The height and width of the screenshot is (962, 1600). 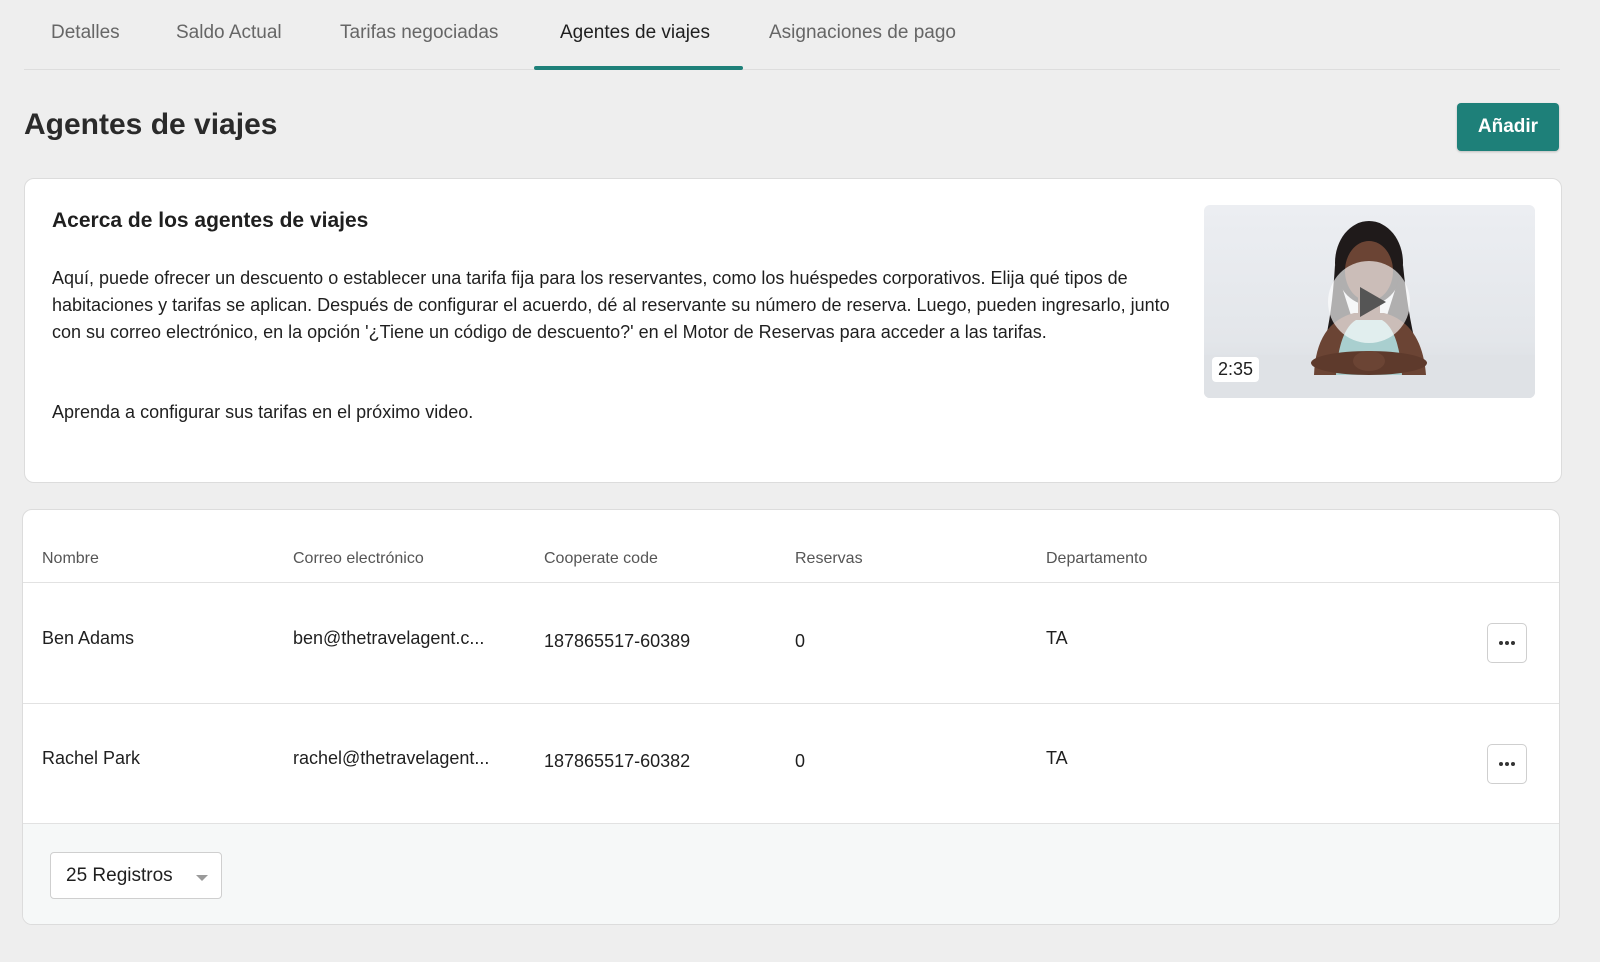 I want to click on page-size-value: 25 Registros, so click(x=119, y=875).